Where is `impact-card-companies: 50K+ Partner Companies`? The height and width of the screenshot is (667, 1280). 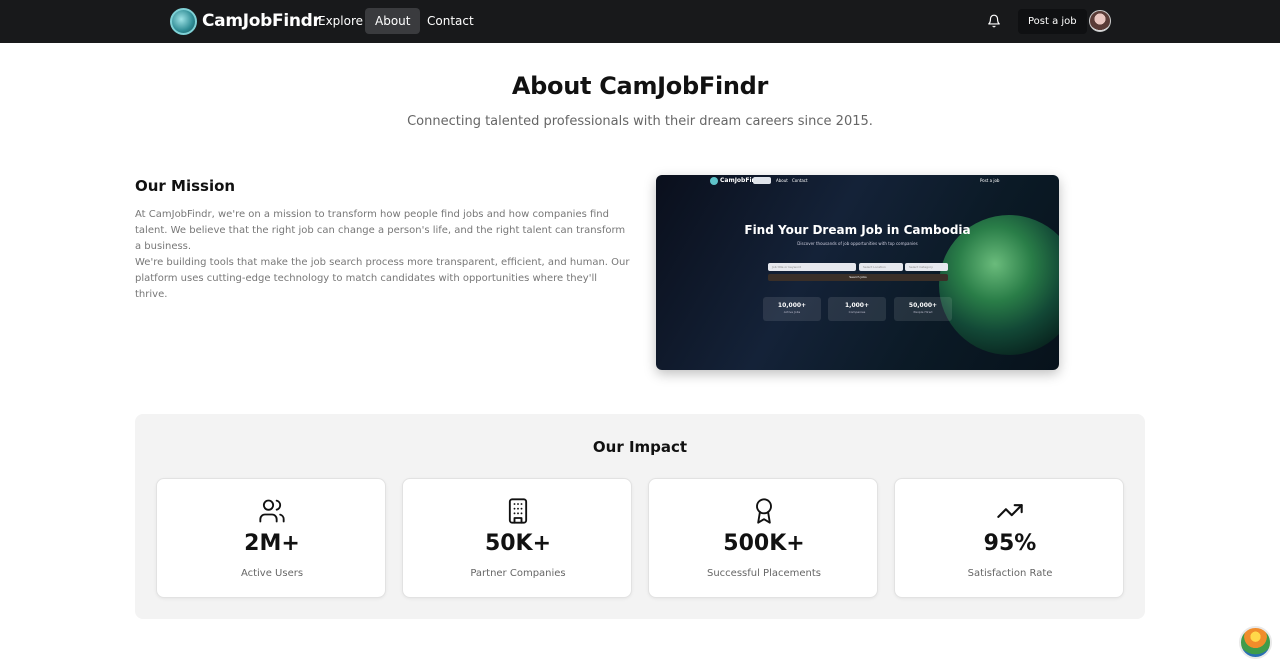
impact-card-companies: 50K+ Partner Companies is located at coordinates (517, 538).